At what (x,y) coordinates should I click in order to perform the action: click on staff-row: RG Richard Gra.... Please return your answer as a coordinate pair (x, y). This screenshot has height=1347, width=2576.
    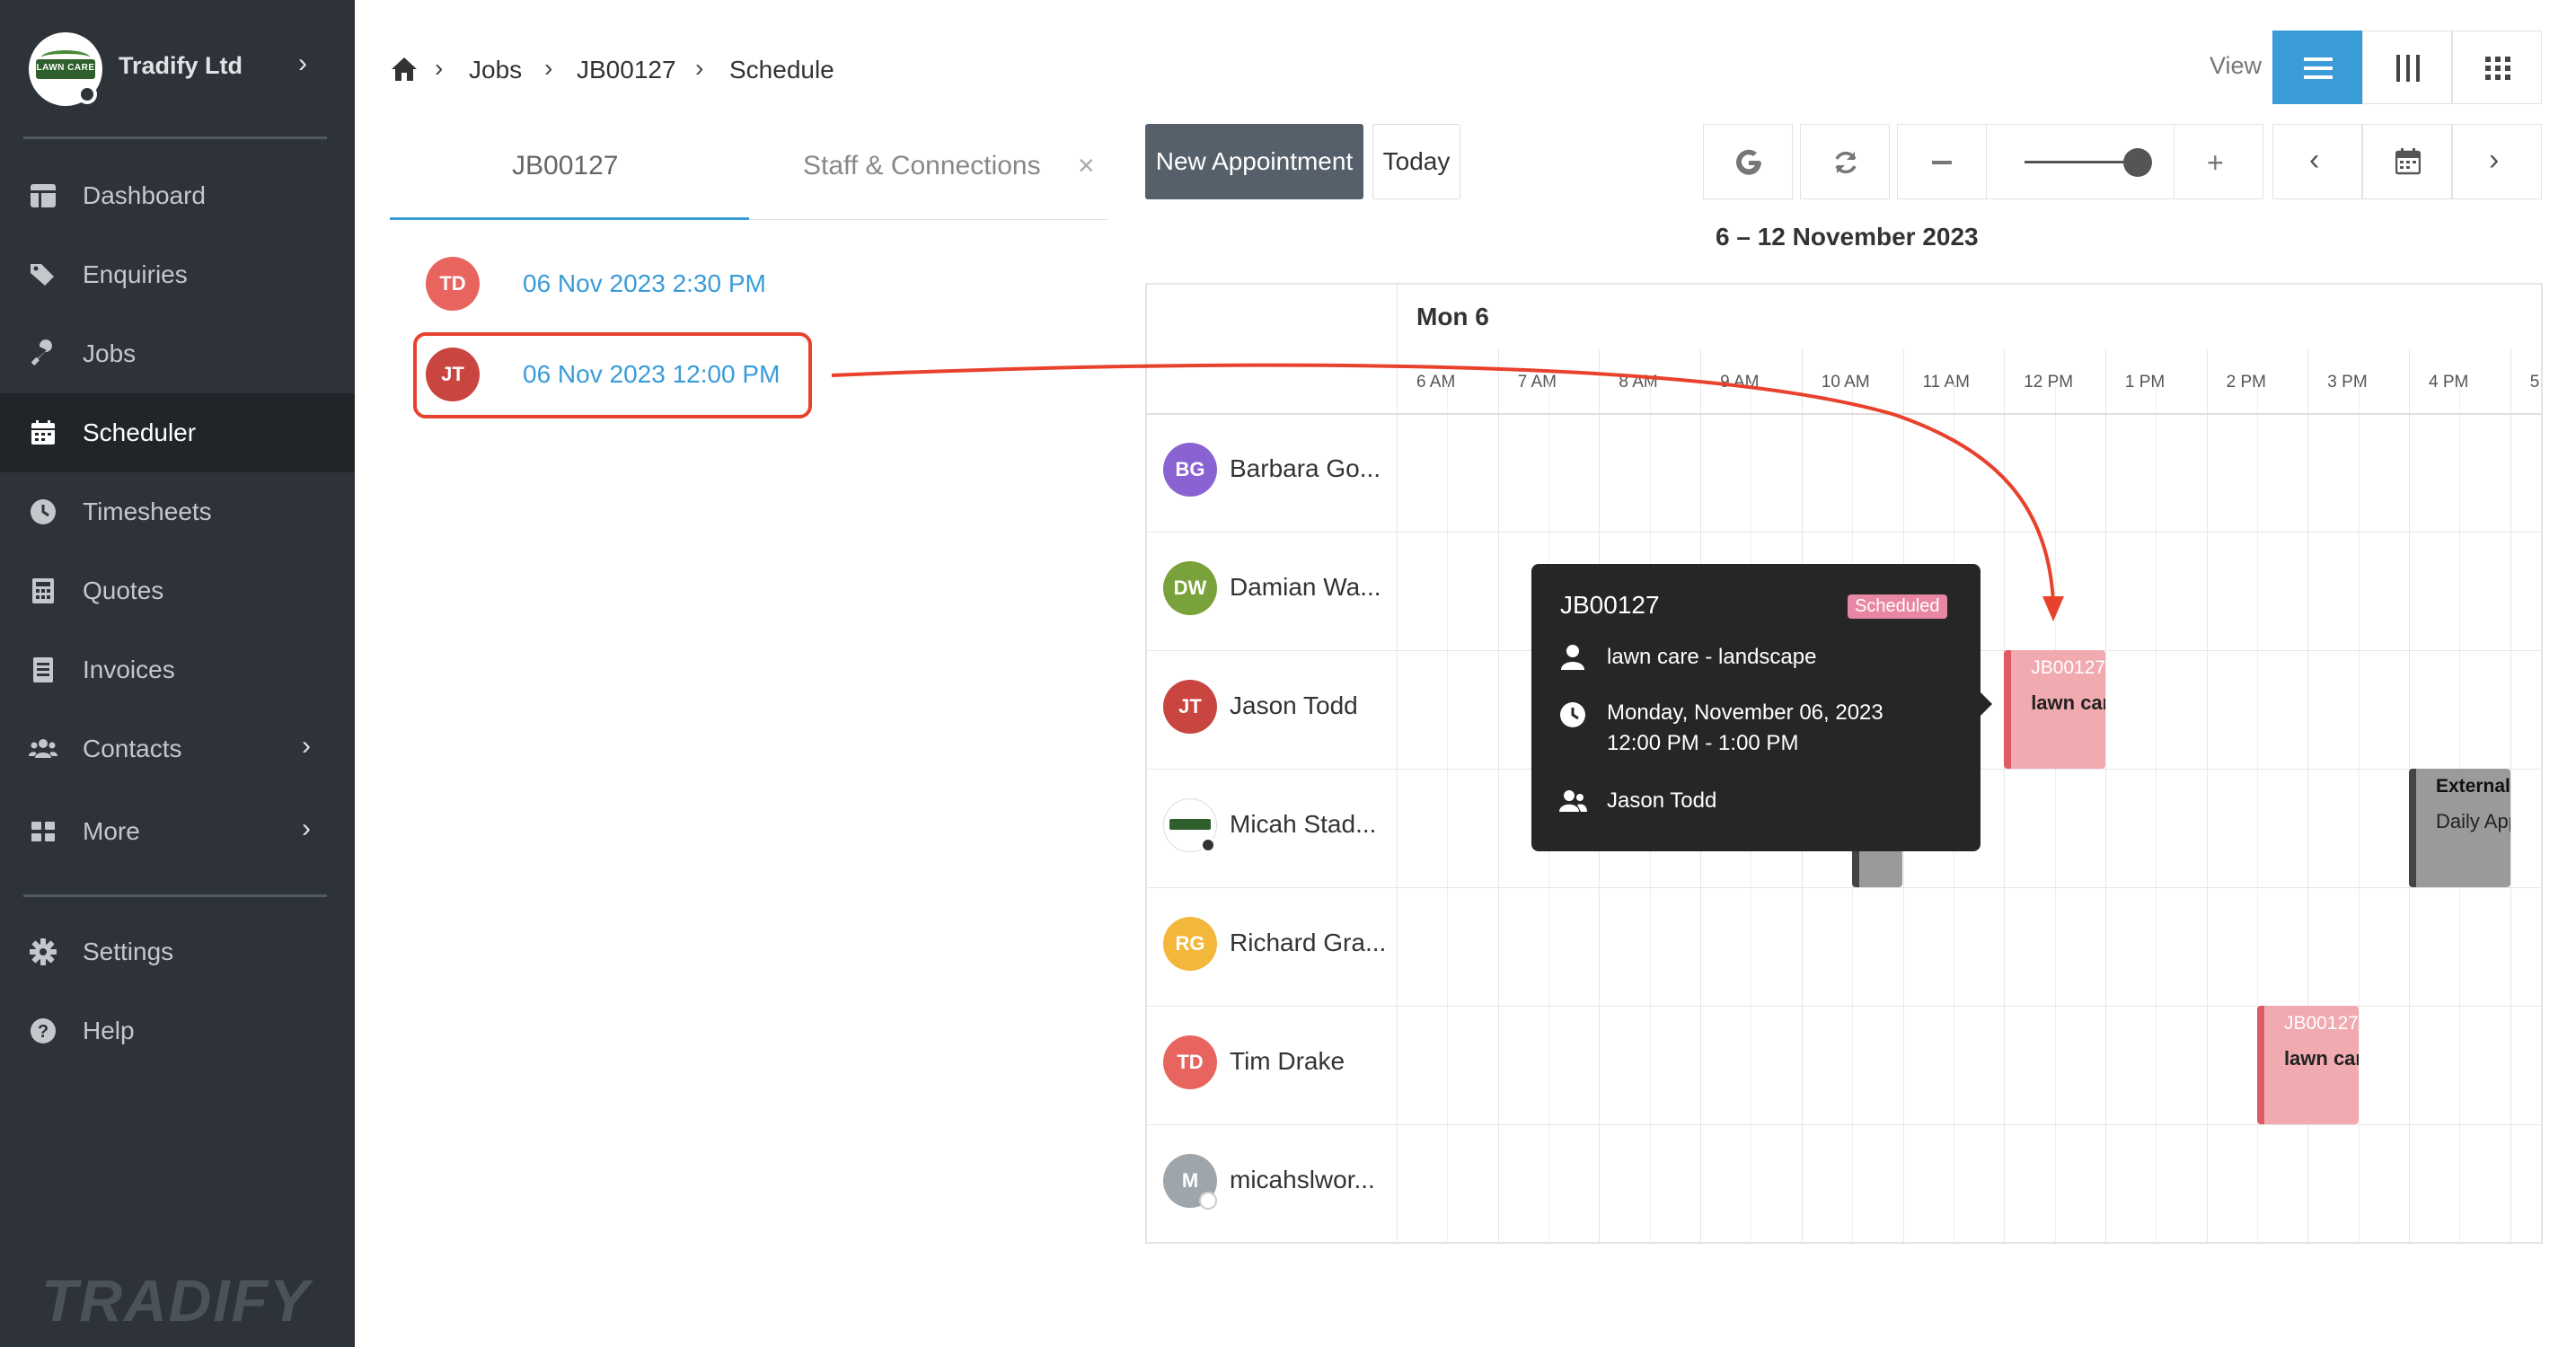
    Looking at the image, I should click on (1272, 946).